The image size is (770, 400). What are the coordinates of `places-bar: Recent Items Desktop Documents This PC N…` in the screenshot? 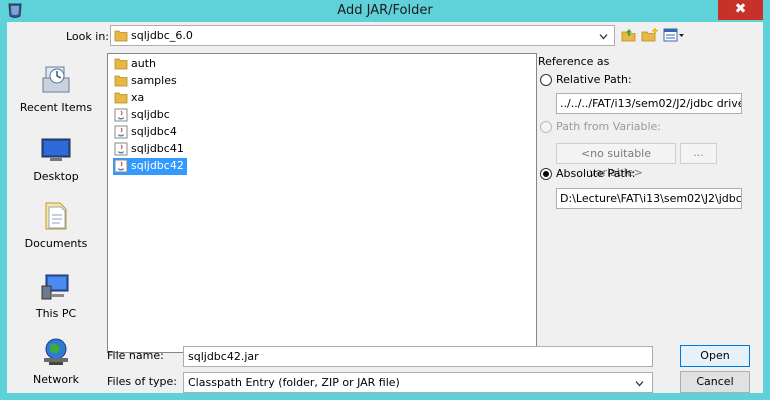 It's located at (56, 222).